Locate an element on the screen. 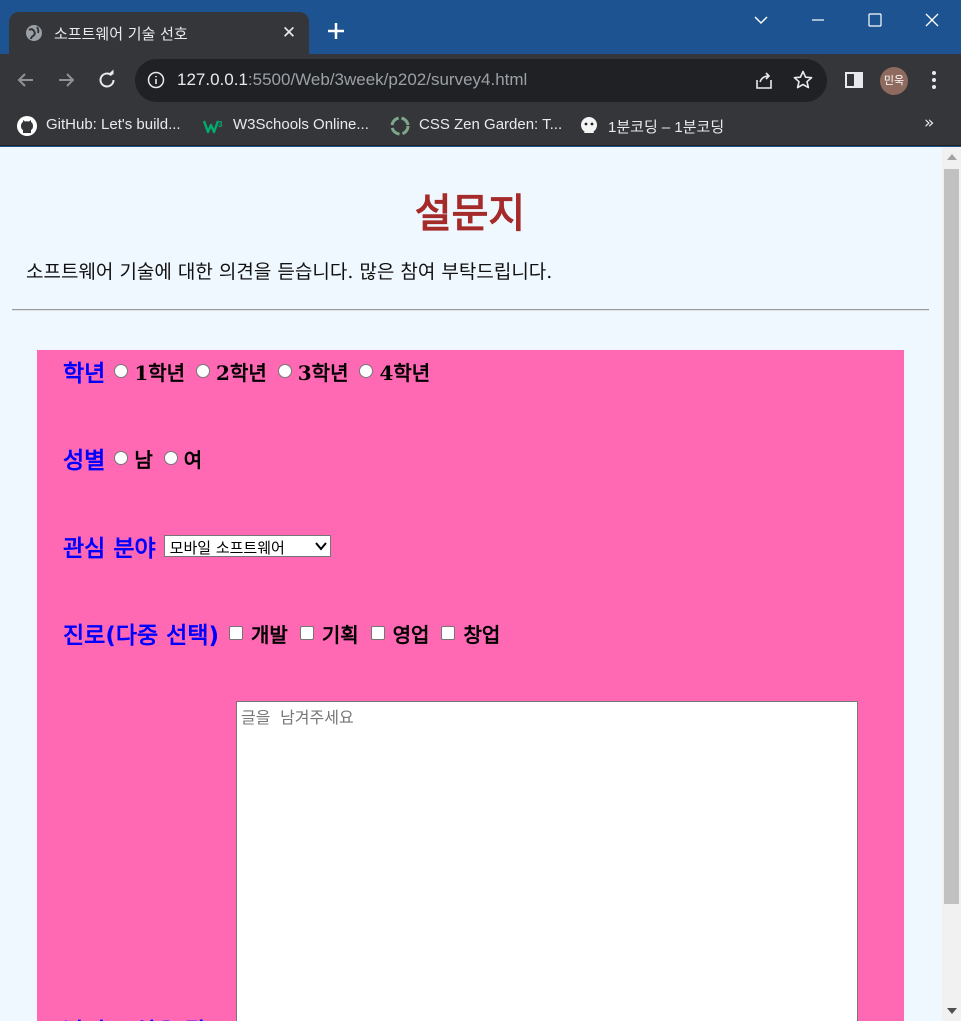  bookmark-1bun-coding: 1분코딩 – 1분코딩 is located at coordinates (665, 126).